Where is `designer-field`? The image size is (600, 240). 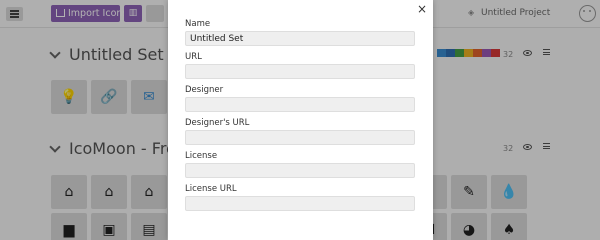
designer-field is located at coordinates (300, 104).